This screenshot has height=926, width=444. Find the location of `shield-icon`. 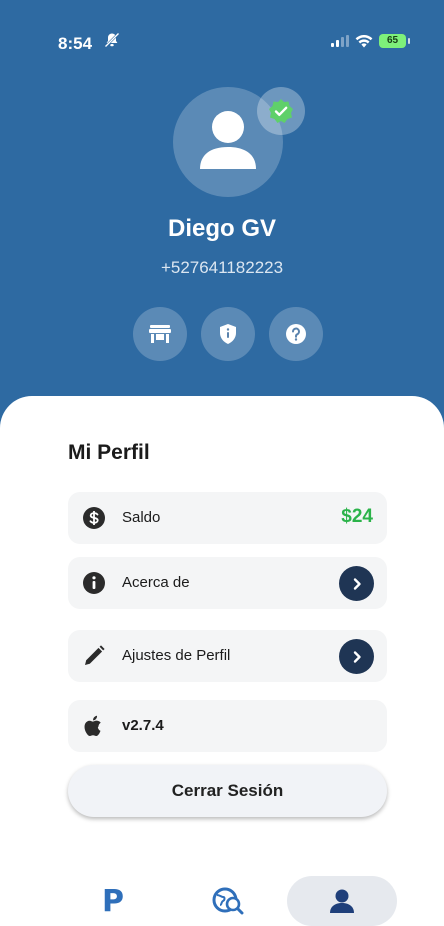

shield-icon is located at coordinates (228, 334).